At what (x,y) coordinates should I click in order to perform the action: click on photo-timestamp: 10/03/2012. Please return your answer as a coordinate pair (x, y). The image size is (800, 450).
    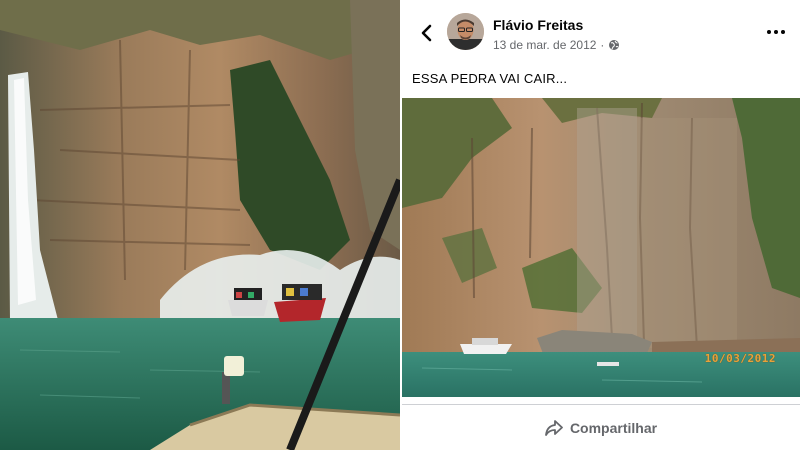
    Looking at the image, I should click on (740, 358).